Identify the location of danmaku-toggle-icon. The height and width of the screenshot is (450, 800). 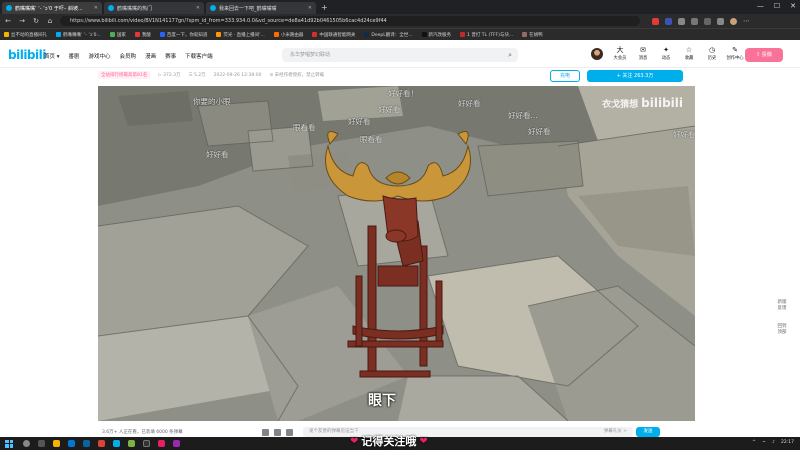
(265, 432).